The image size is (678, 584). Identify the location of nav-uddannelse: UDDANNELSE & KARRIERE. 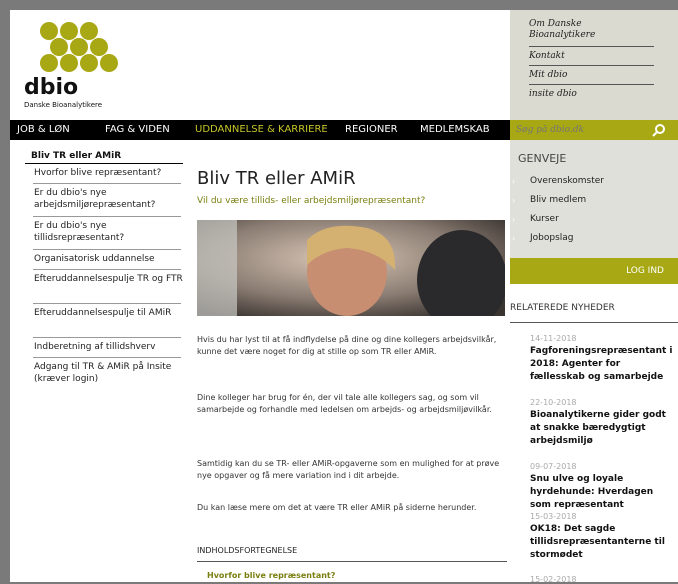
(261, 129).